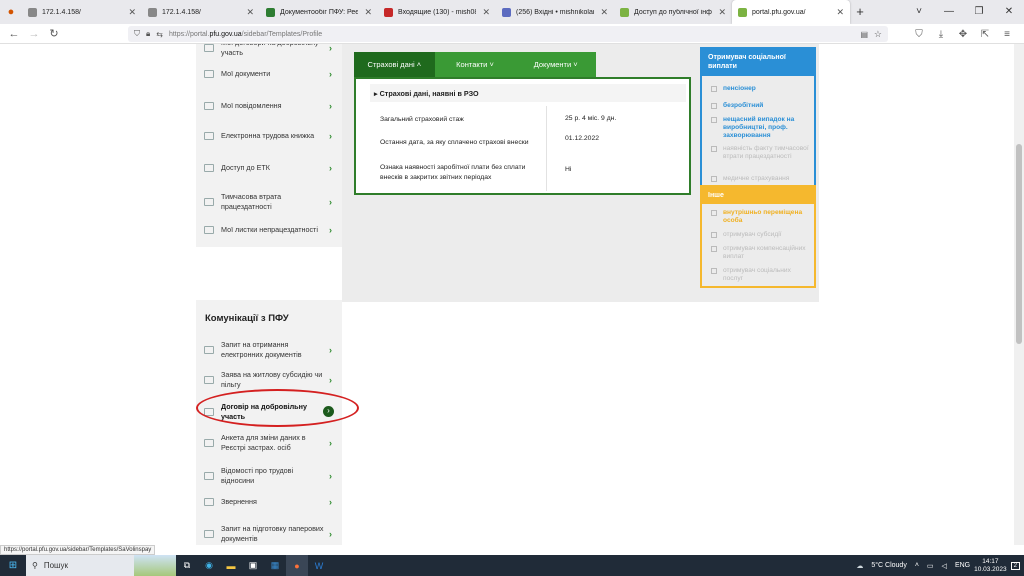 This screenshot has width=1024, height=576. Describe the element at coordinates (760, 253) in the screenshot. I see `filter-option: отримувач компенсаційних виплат` at that location.